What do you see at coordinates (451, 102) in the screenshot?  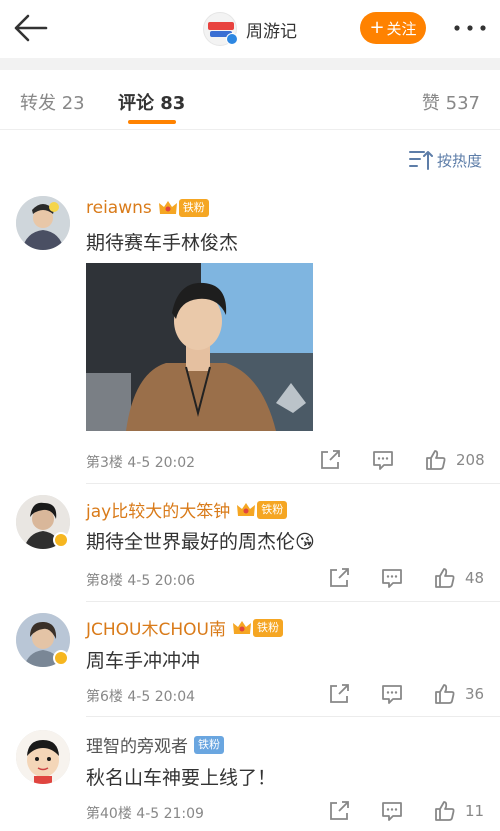 I see `tab-like: 赞 537` at bounding box center [451, 102].